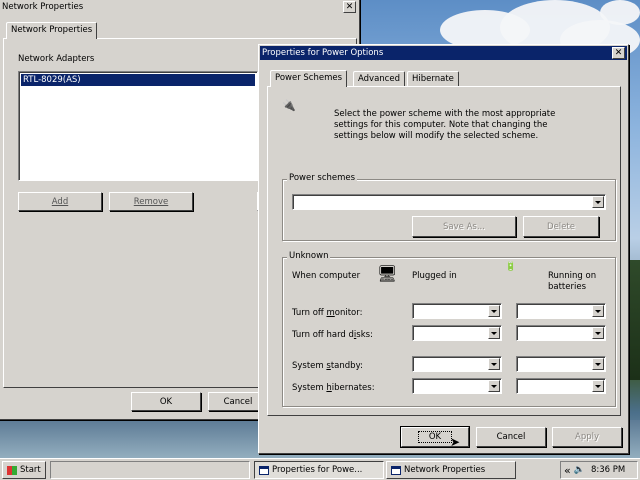  What do you see at coordinates (608, 470) in the screenshot?
I see `clock: 8:36 PM` at bounding box center [608, 470].